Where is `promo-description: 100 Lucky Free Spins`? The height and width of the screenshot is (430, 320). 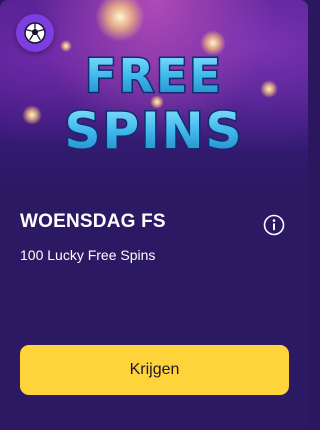 promo-description: 100 Lucky Free Spins is located at coordinates (88, 255).